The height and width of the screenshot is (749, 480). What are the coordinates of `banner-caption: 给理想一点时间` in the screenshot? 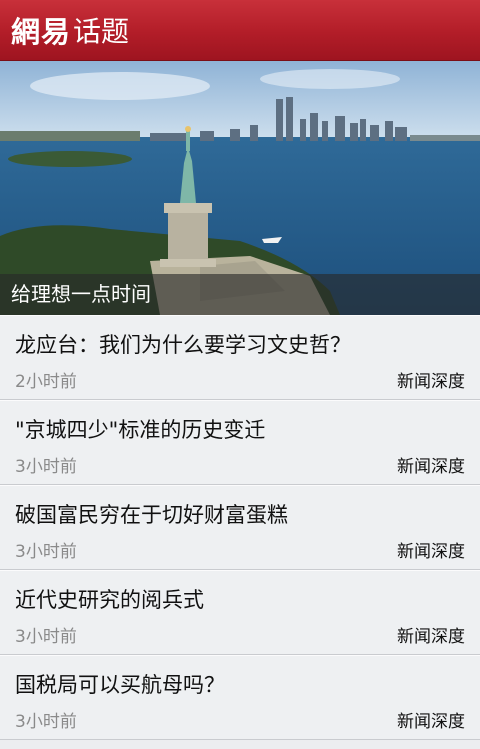 It's located at (240, 294).